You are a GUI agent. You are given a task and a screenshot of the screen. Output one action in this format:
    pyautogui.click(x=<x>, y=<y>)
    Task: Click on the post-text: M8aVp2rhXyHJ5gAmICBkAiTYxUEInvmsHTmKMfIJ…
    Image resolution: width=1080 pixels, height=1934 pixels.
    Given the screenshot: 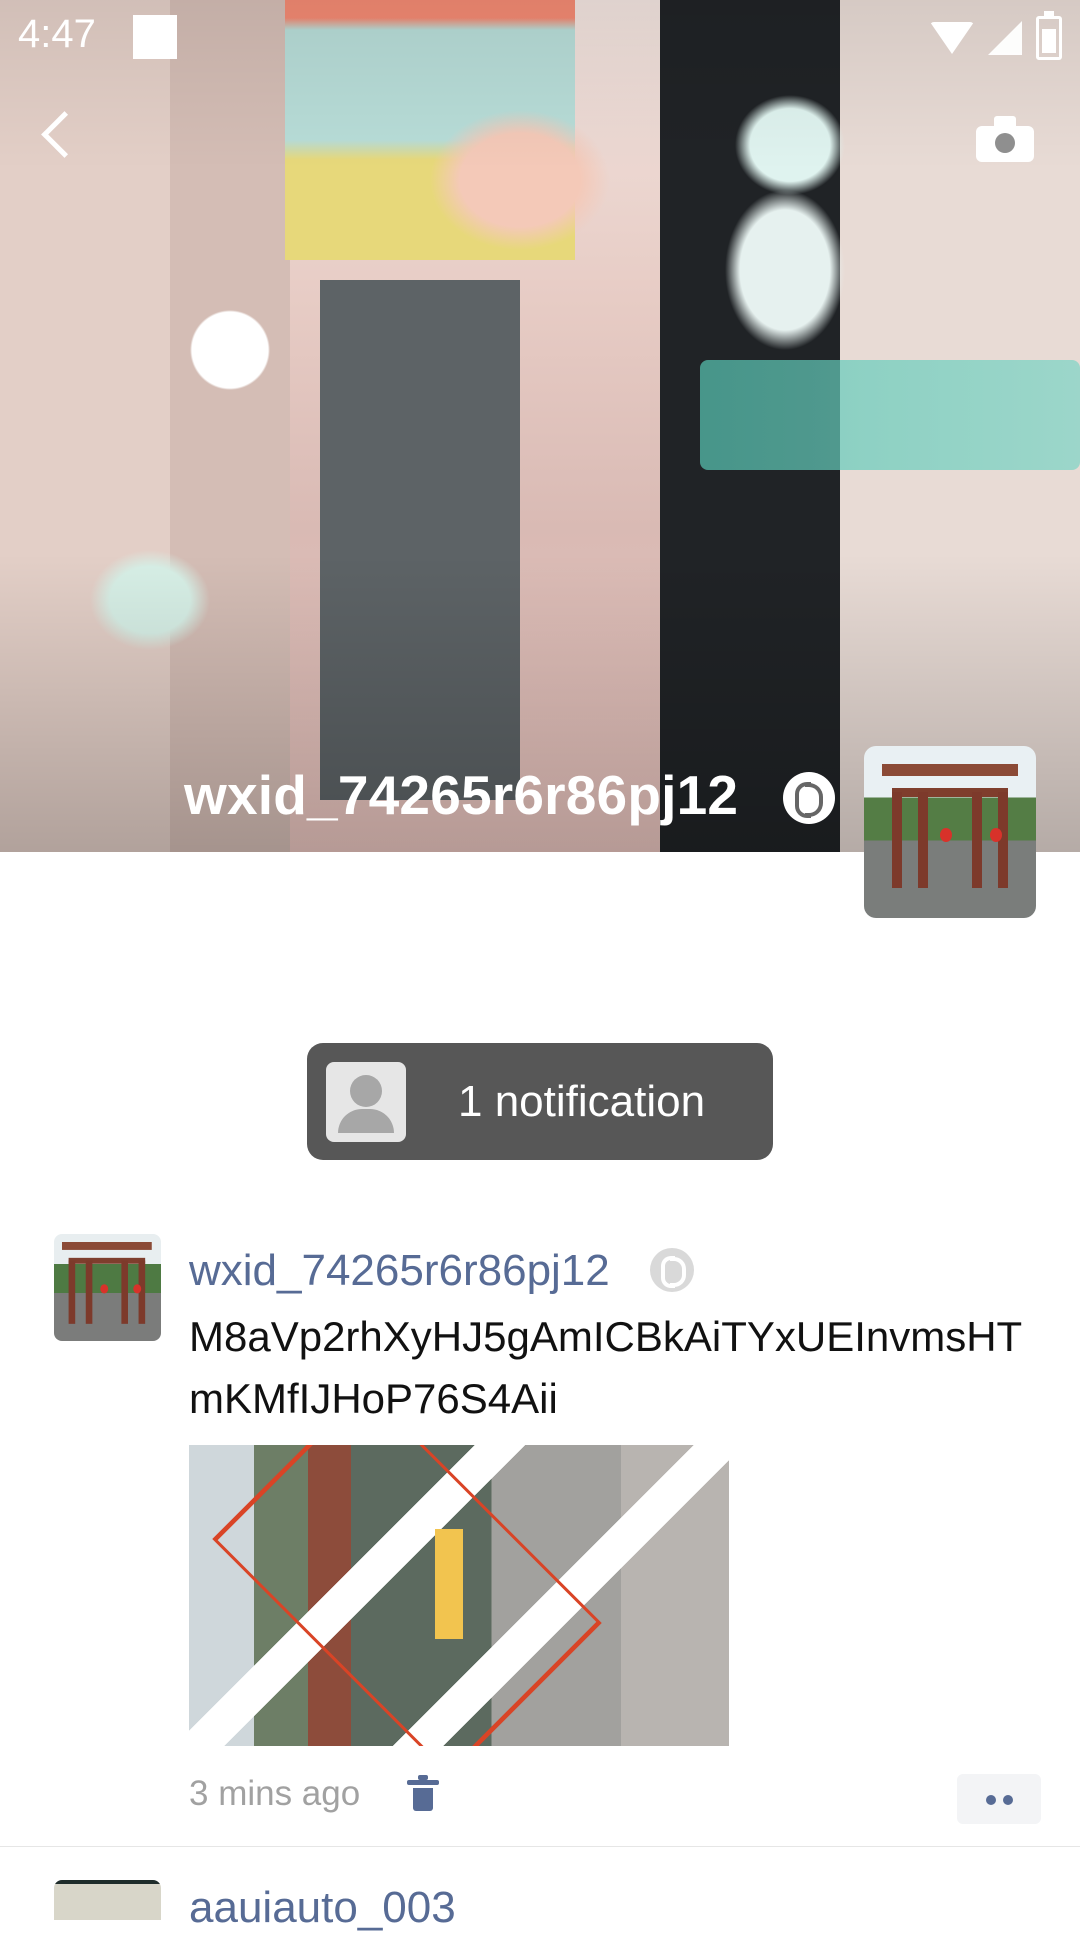 What is the action you would take?
    pyautogui.click(x=606, y=1367)
    